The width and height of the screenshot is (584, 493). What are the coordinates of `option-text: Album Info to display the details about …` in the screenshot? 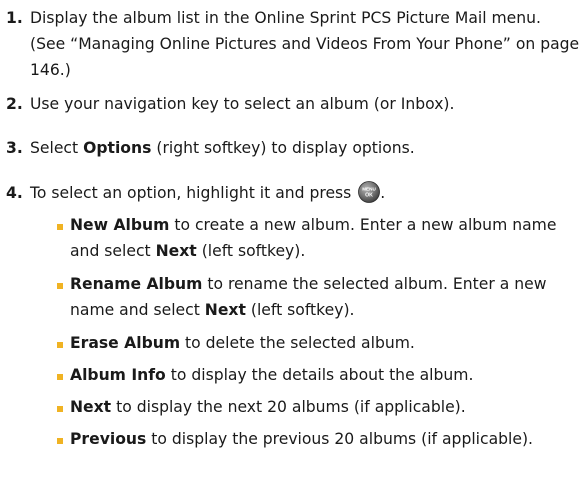 It's located at (325, 375).